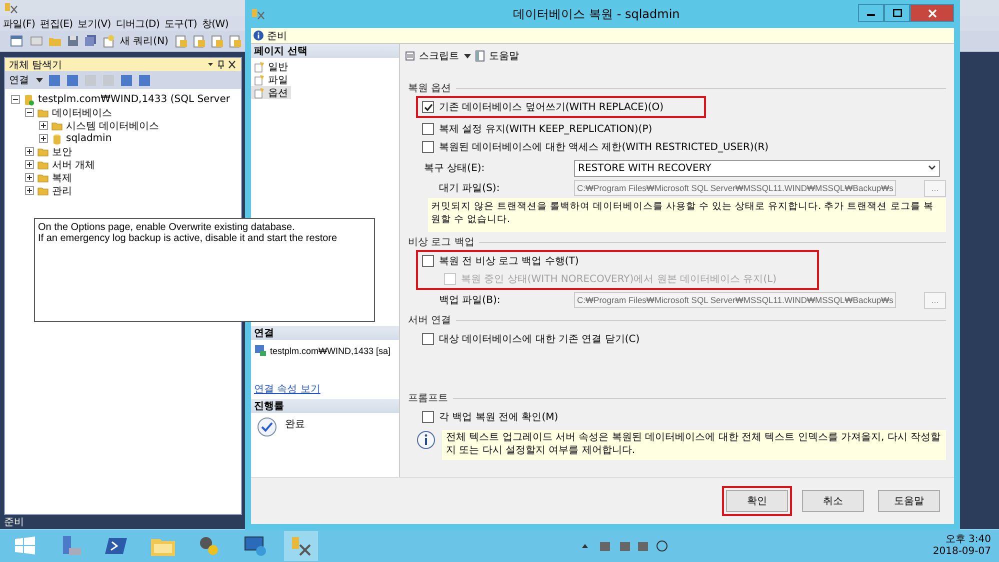 The image size is (999, 562). I want to click on tree-item: 서버 개체, so click(74, 165).